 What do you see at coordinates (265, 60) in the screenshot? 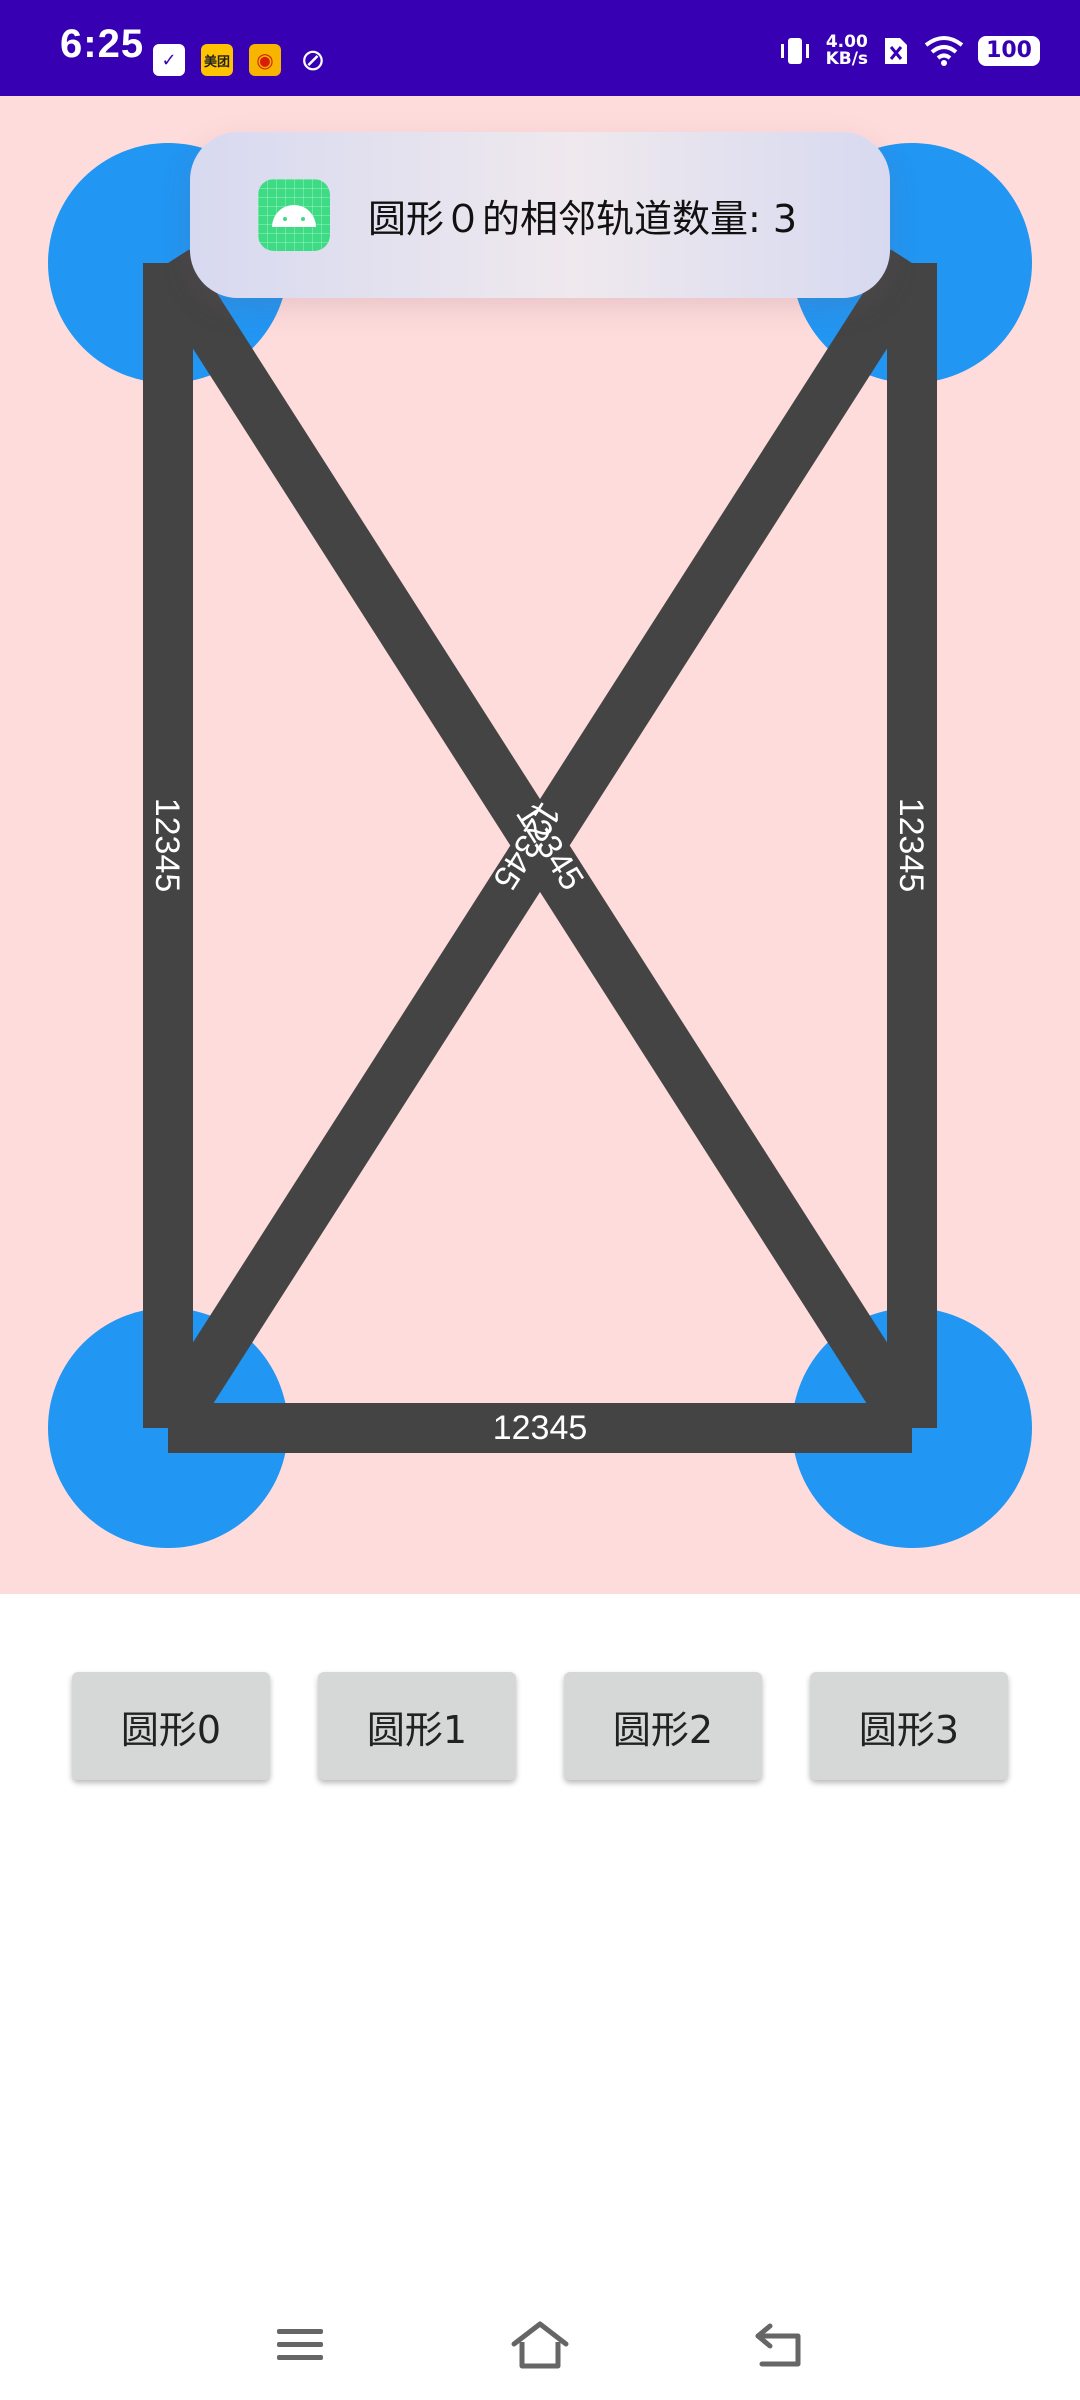
I see `weibo-icon: ◉` at bounding box center [265, 60].